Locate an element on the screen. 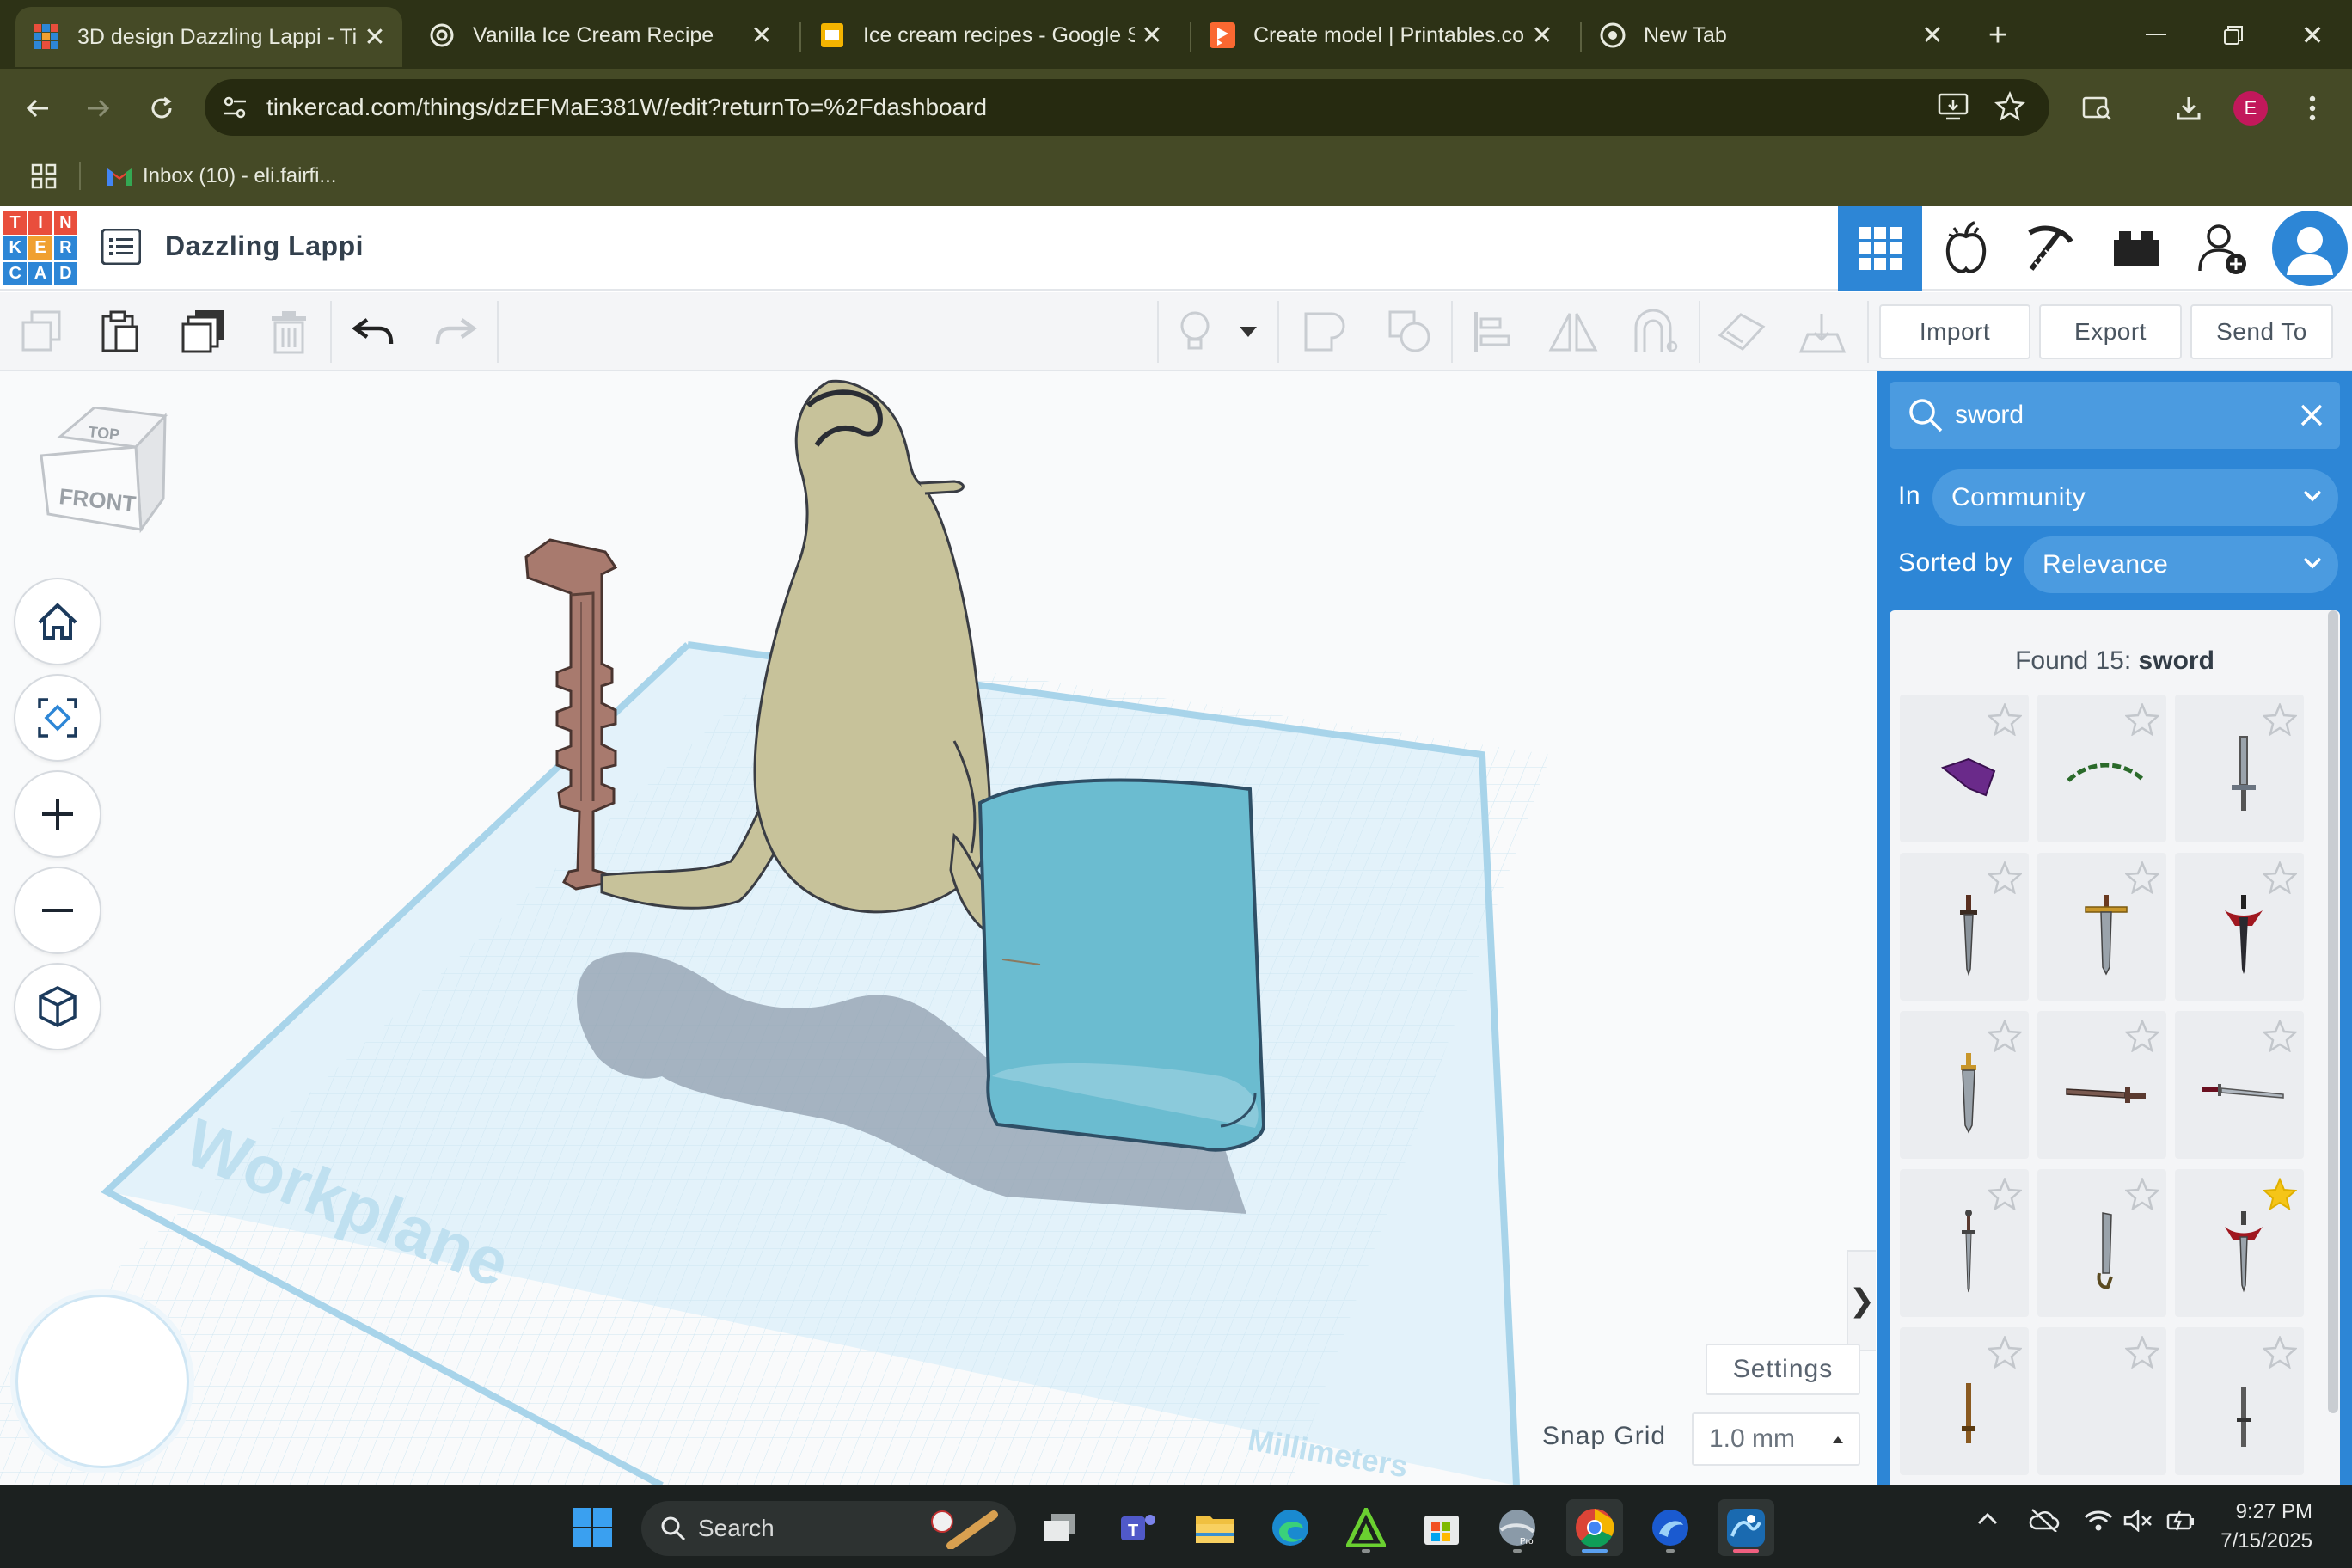  sketchup-icon is located at coordinates (1670, 1527).